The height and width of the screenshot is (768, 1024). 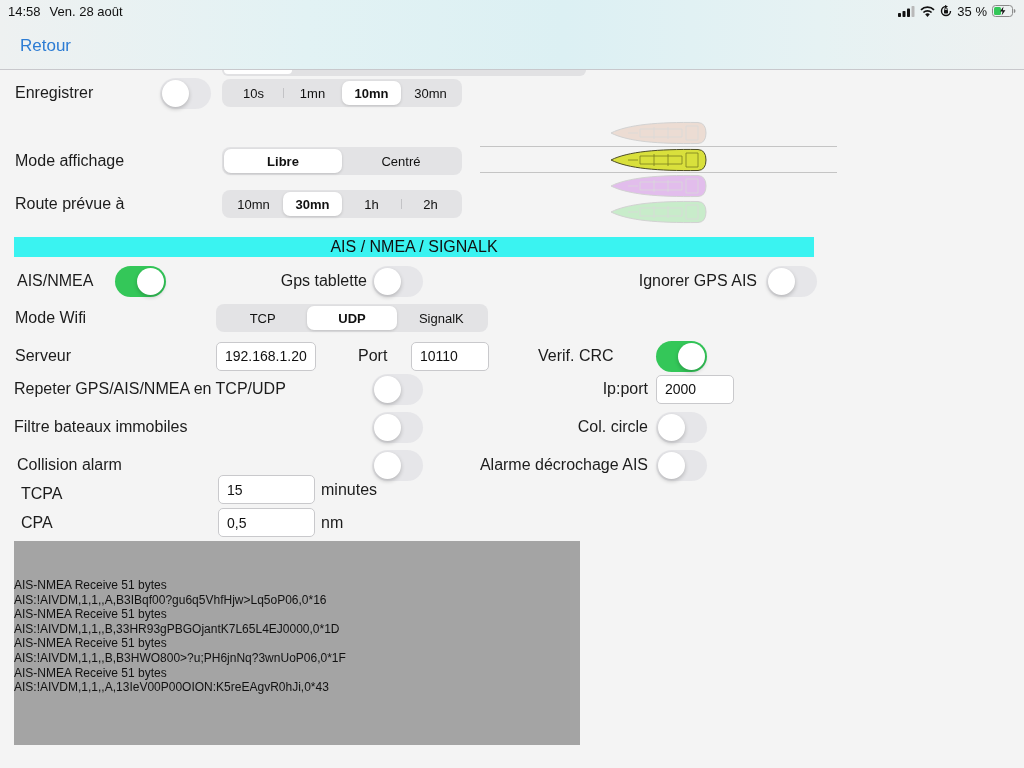 I want to click on setting-label: Mode affichage, so click(x=70, y=161).